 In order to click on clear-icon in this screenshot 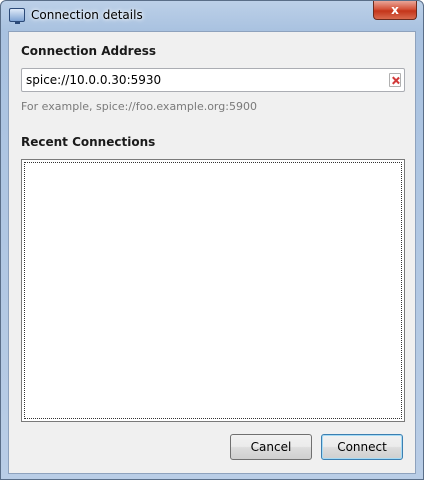, I will do `click(395, 80)`.